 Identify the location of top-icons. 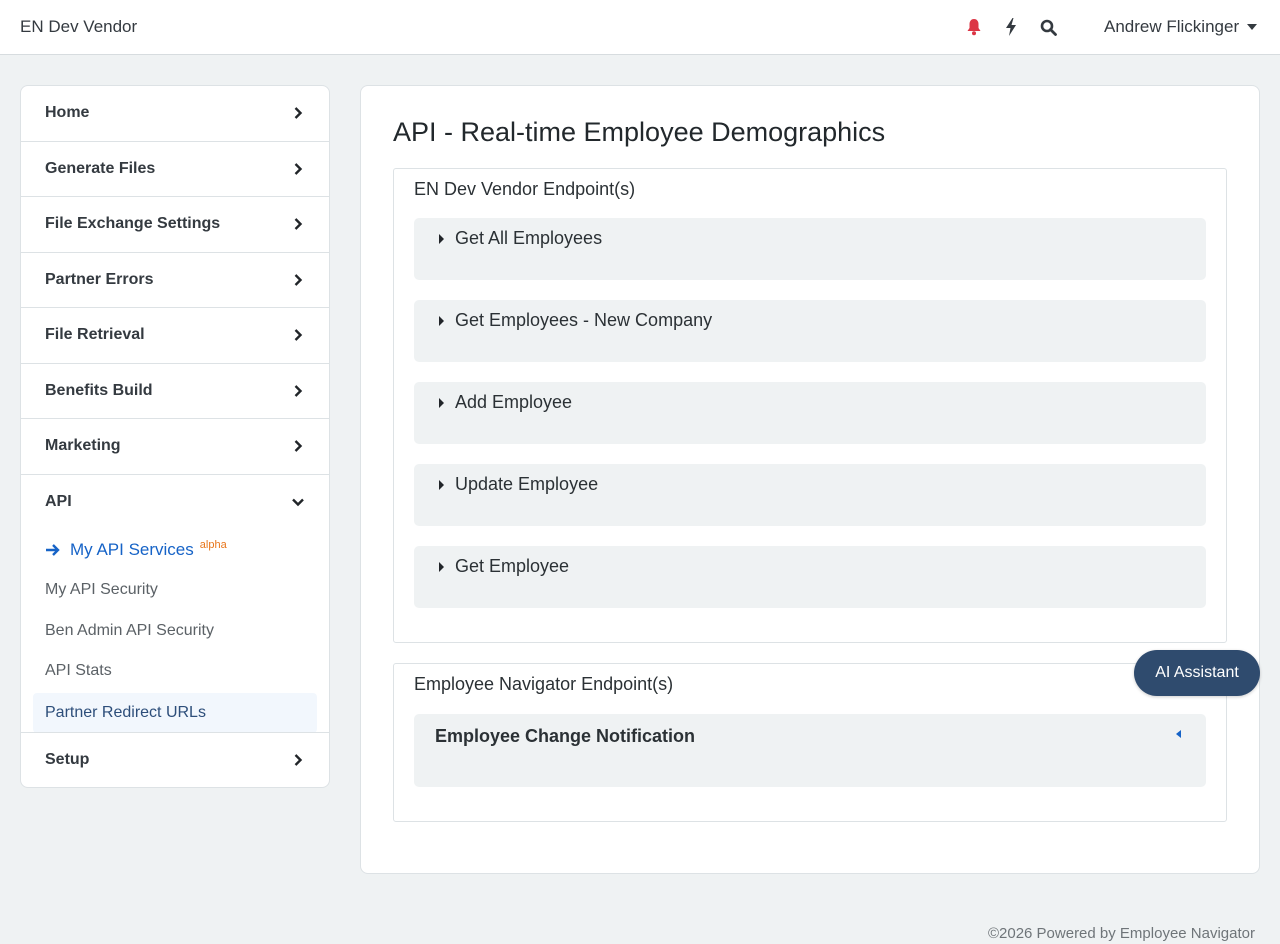
(1011, 27).